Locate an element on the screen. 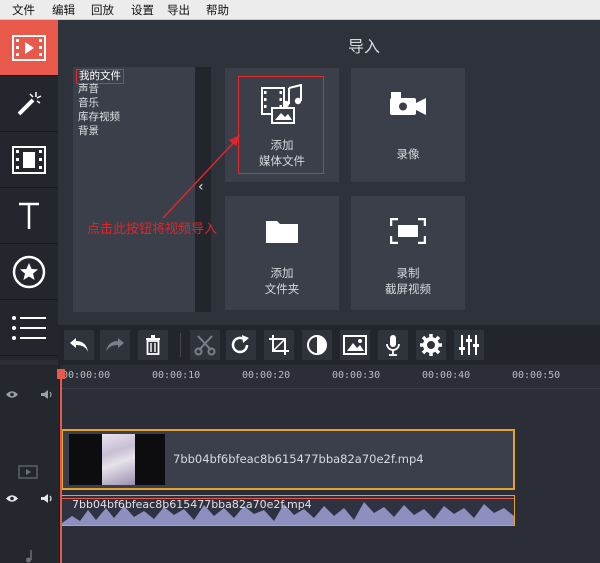  undo-button is located at coordinates (79, 345).